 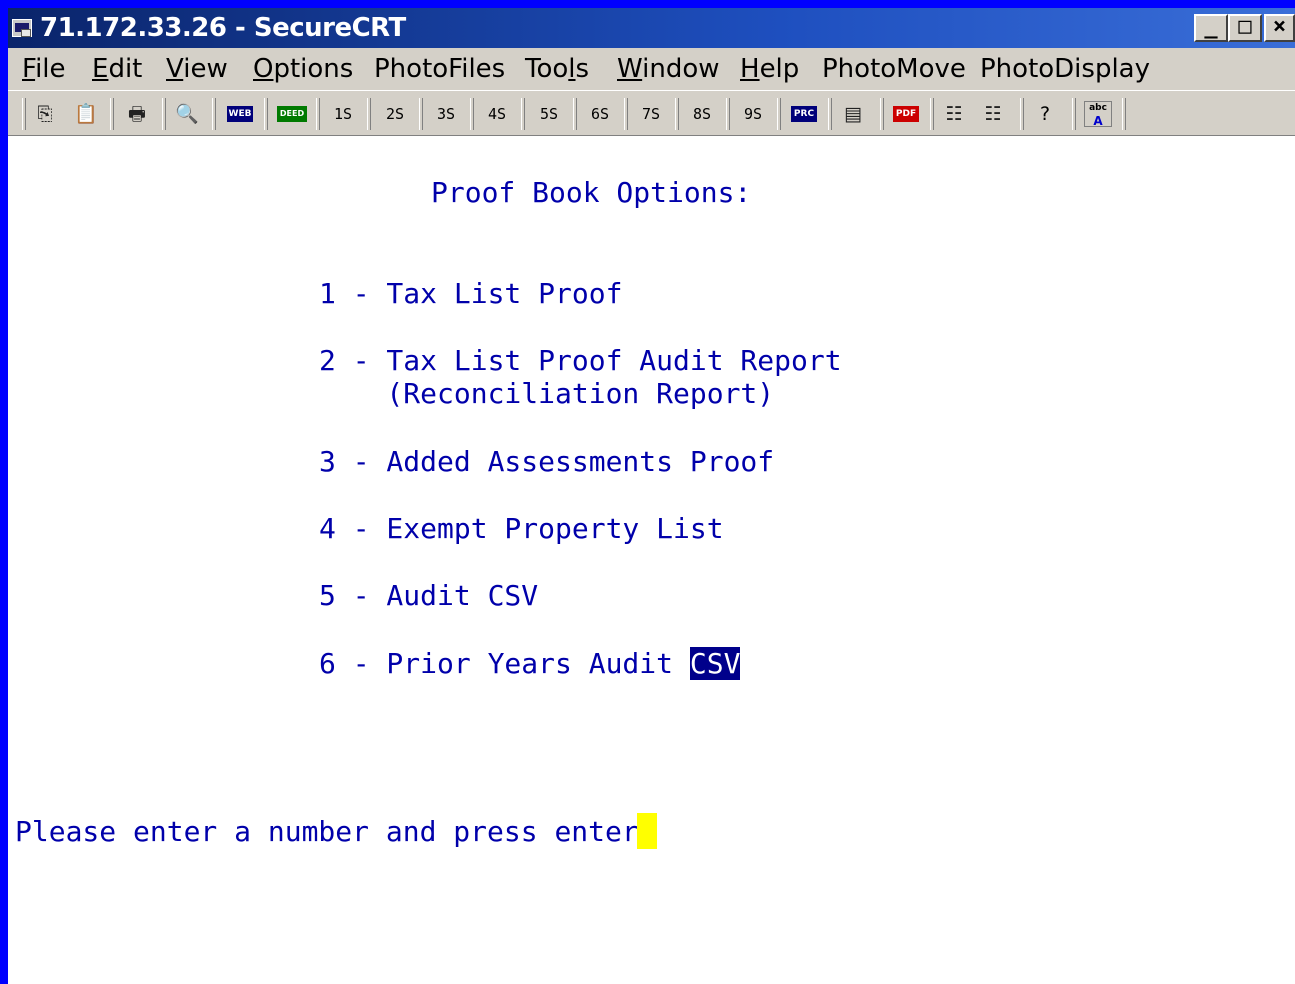 I want to click on terminal-cursor, so click(x=647, y=831).